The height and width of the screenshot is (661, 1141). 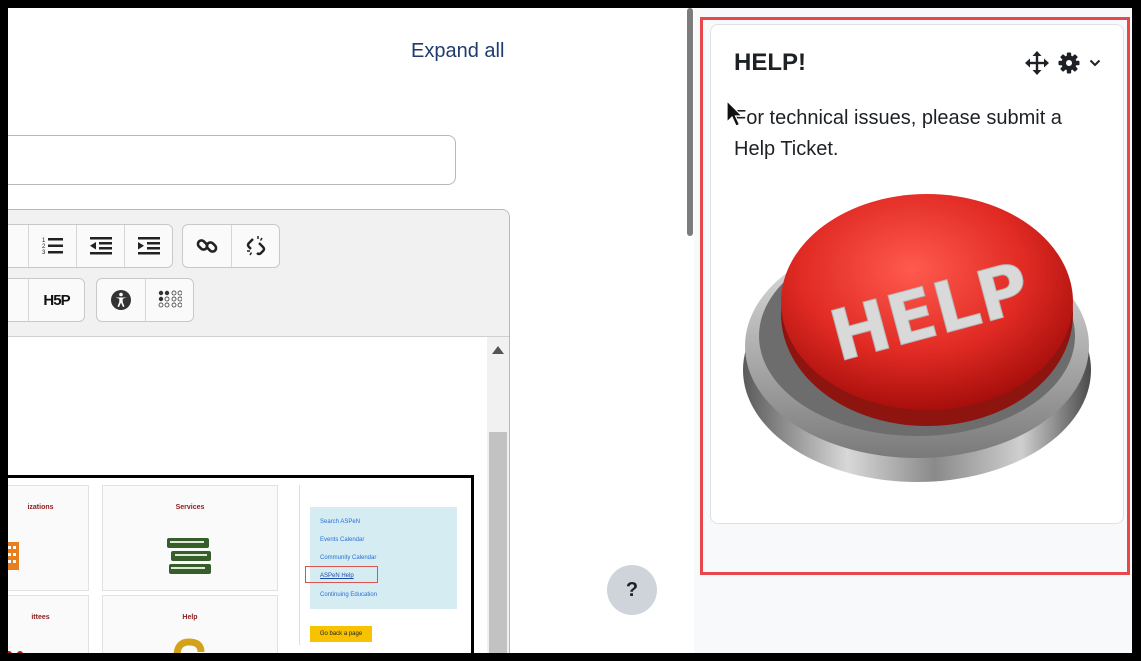 What do you see at coordinates (48, 624) in the screenshot?
I see `card-committees: ittees` at bounding box center [48, 624].